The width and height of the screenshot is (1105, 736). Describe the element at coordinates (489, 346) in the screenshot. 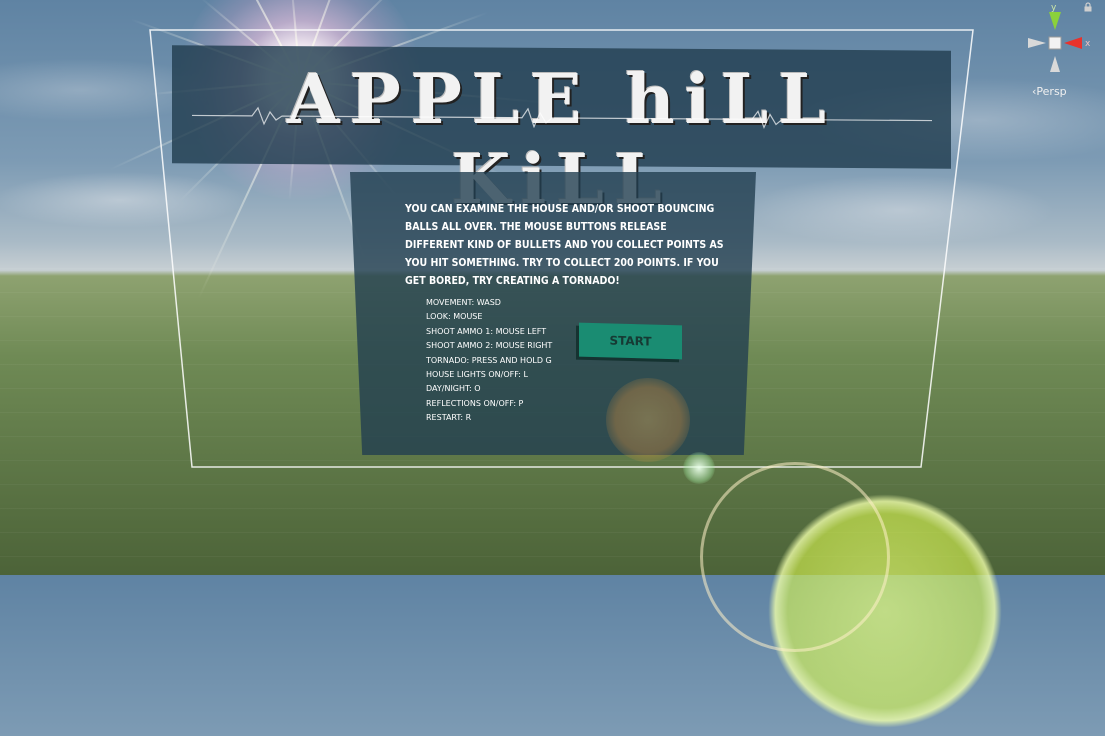

I see `control-shoot-ammo-2: SHOOT AMMO 2: MOUSE RIGHT` at that location.